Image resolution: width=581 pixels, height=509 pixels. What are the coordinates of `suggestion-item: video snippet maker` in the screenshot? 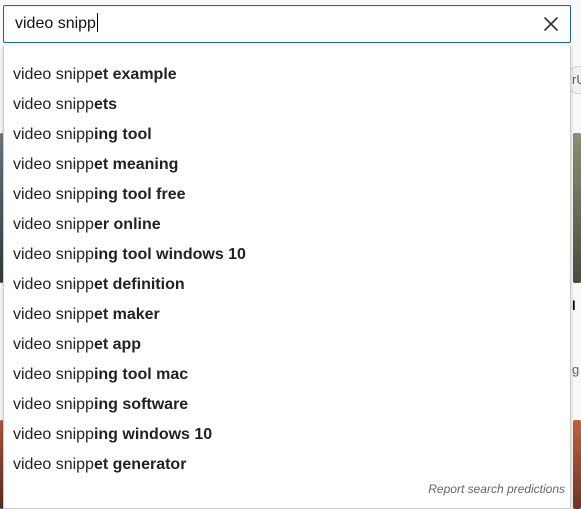 It's located at (287, 315).